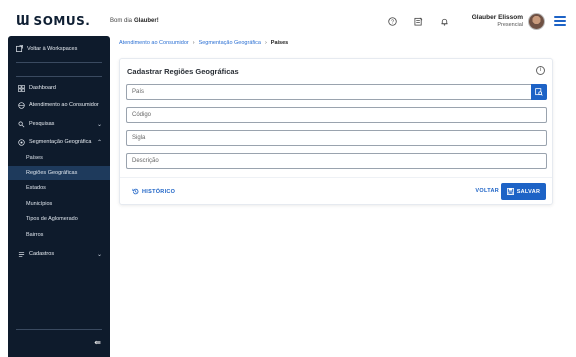 This screenshot has height=357, width=576. What do you see at coordinates (336, 115) in the screenshot?
I see `code-field: Código` at bounding box center [336, 115].